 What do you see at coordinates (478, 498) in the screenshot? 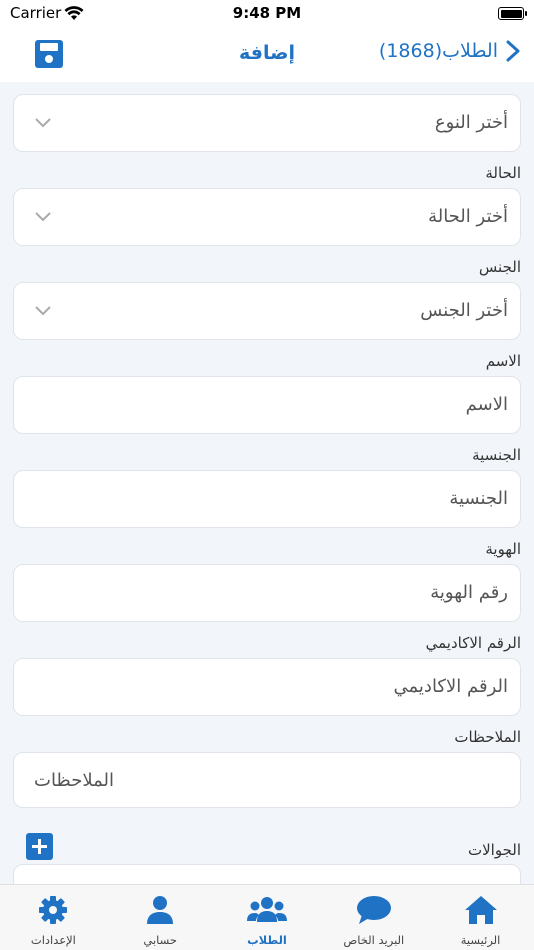
I see `nationality-placeholder: الجنسية` at bounding box center [478, 498].